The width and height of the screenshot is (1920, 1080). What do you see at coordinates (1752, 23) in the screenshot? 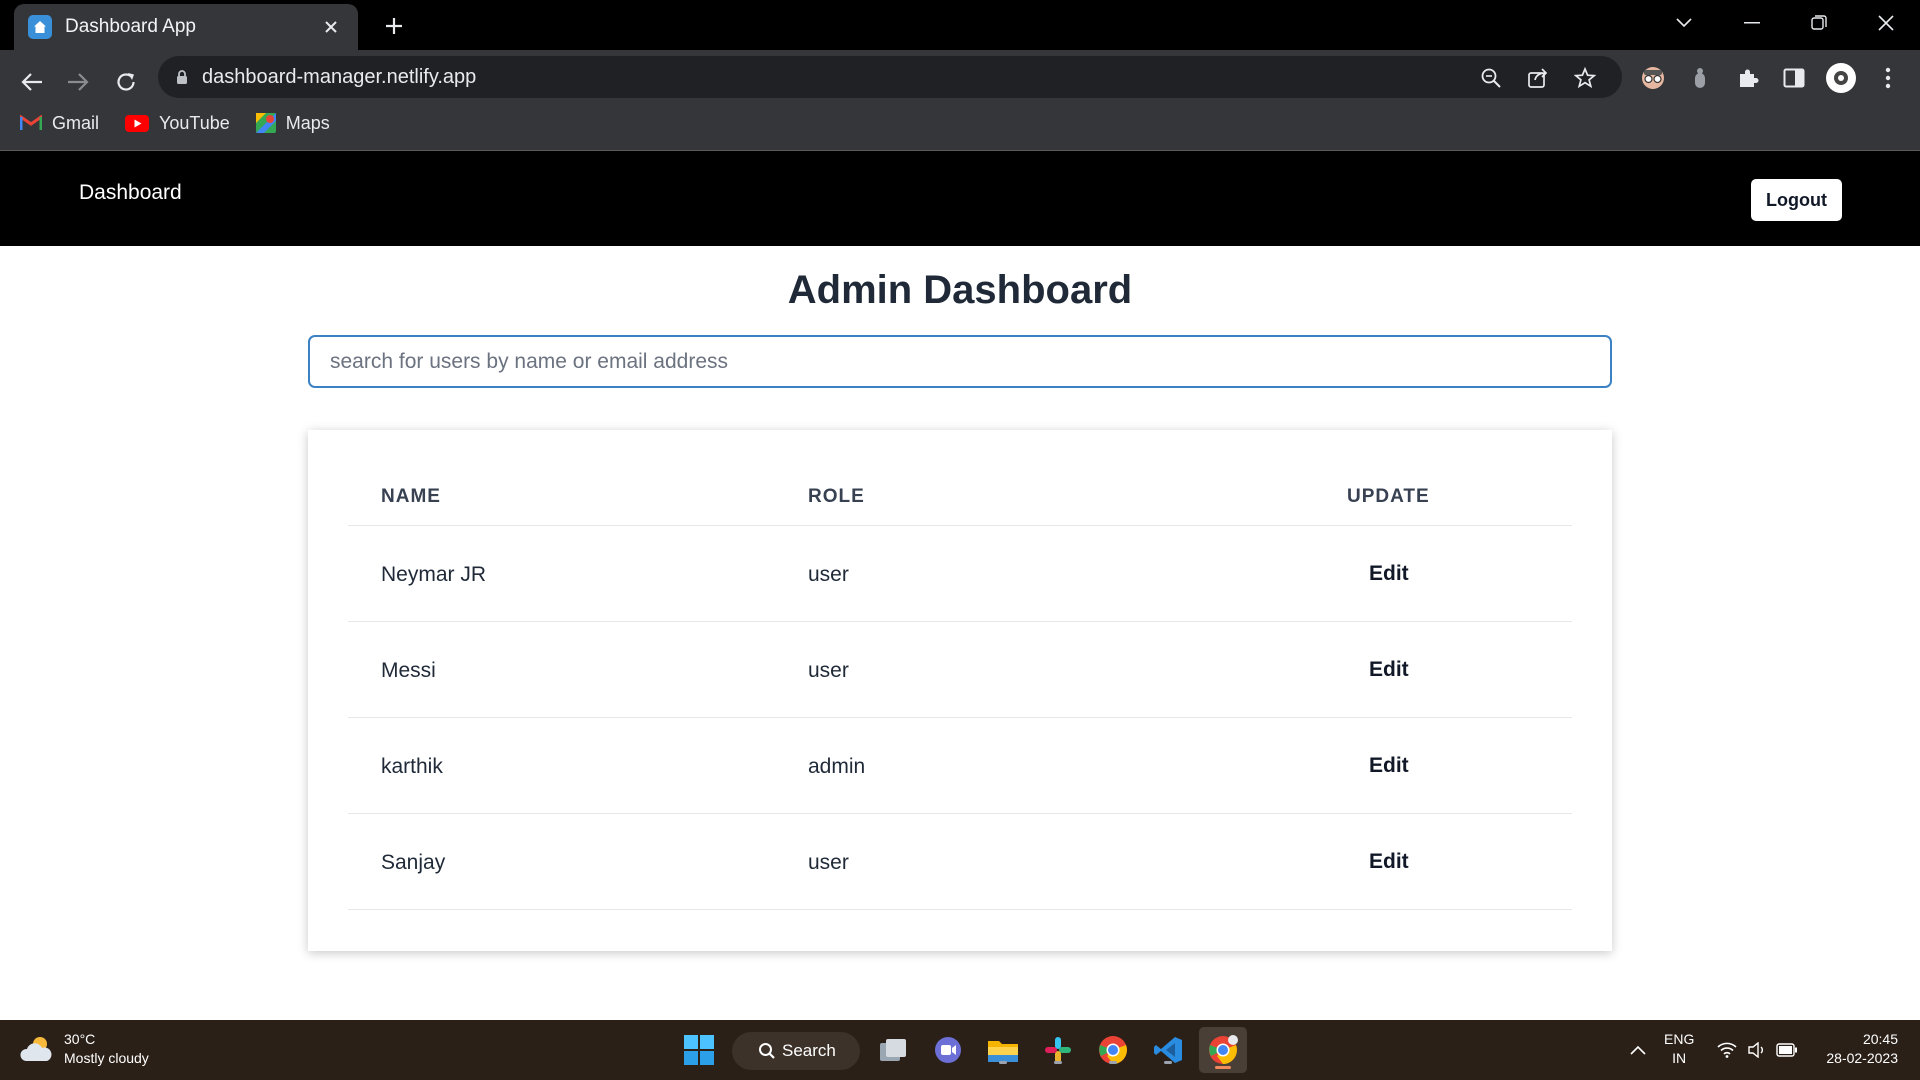
I see `minimize-icon` at bounding box center [1752, 23].